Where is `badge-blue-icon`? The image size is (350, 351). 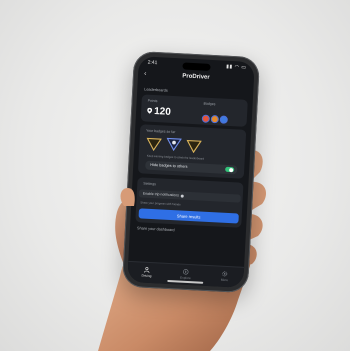
badge-blue-icon is located at coordinates (223, 119).